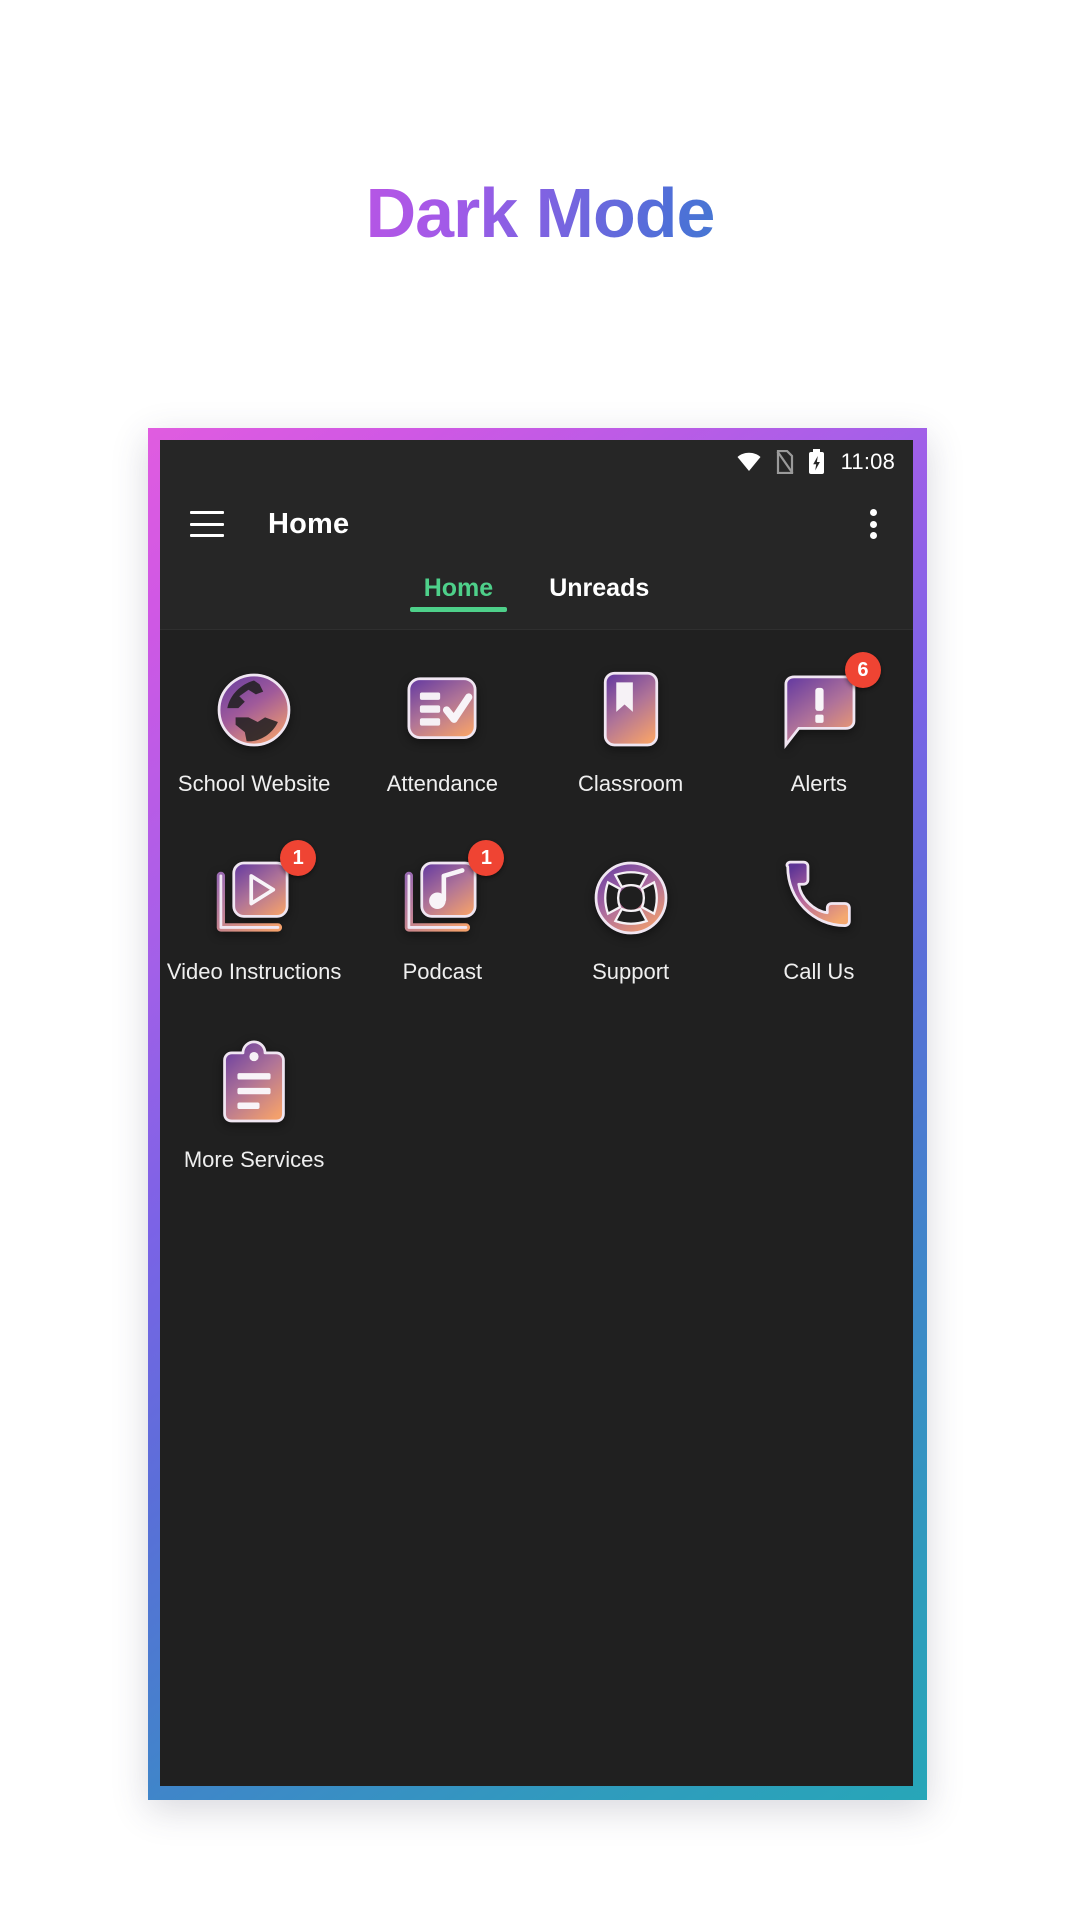  I want to click on icon-container: 6, so click(827, 704).